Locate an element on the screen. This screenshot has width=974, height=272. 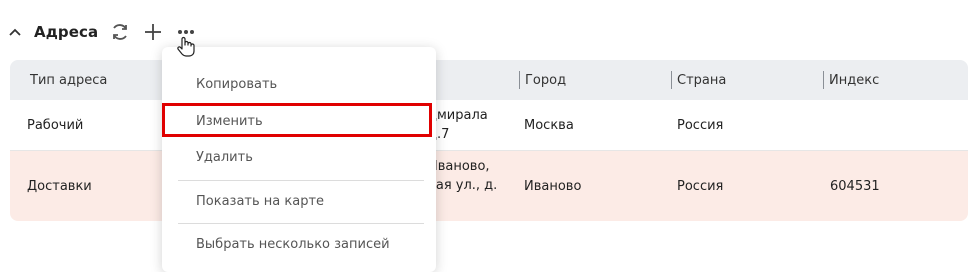
cell-address-line2: кая ул., д. is located at coordinates (463, 185).